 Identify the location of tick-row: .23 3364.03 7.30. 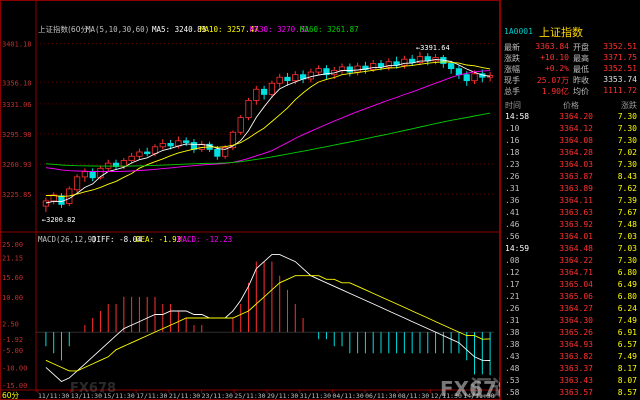
(570, 166).